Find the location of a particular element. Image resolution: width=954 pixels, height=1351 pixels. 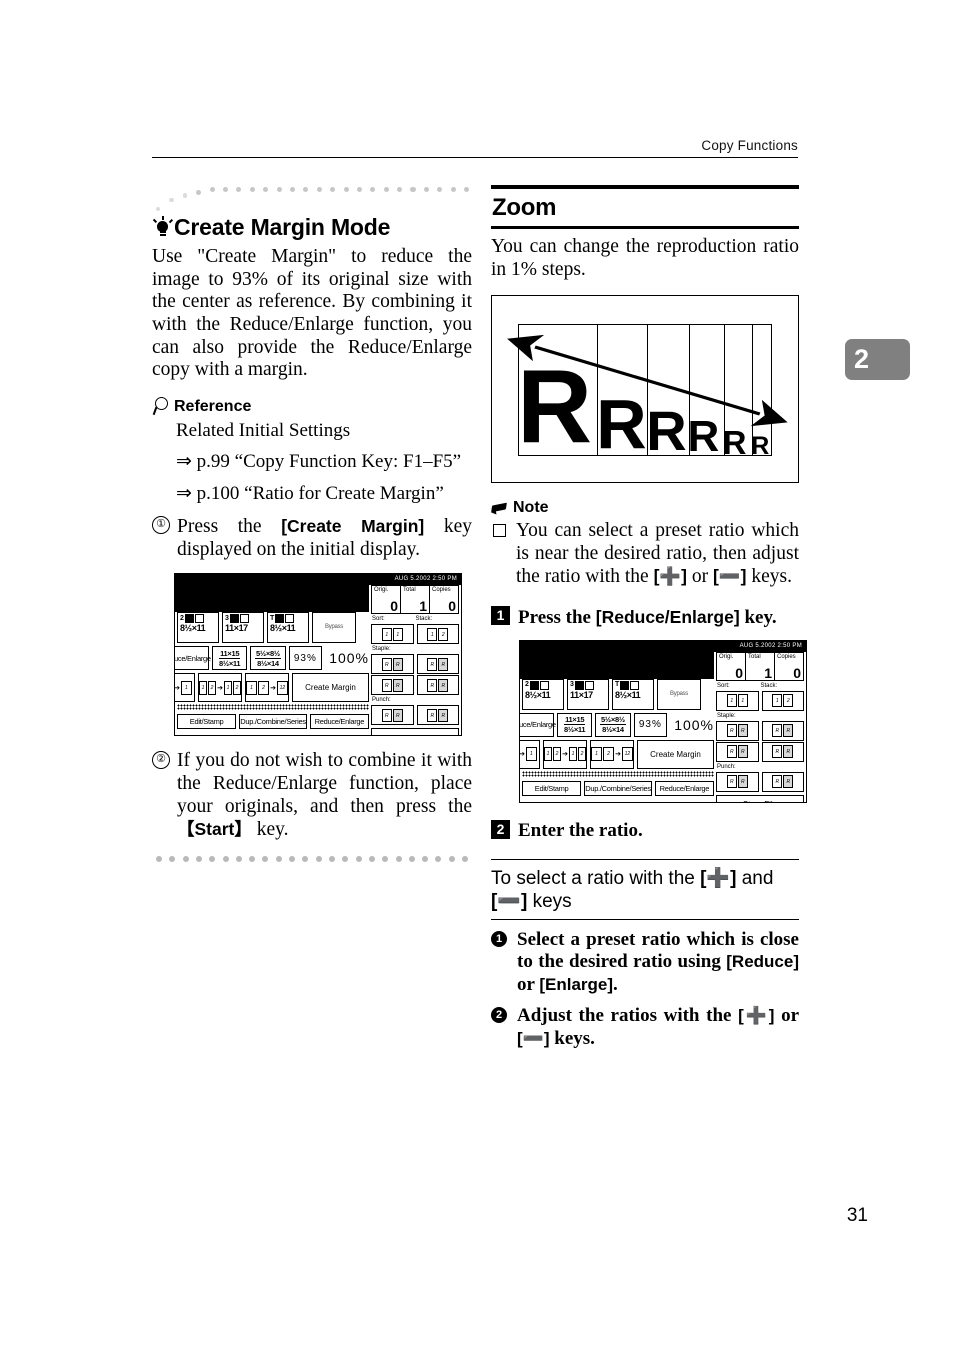

lcd-duplex-row-1: ➔ 1 1 2 ➔ 1 2 1 2 ➔ 12 Create Margin is located at coordinates (272, 688).